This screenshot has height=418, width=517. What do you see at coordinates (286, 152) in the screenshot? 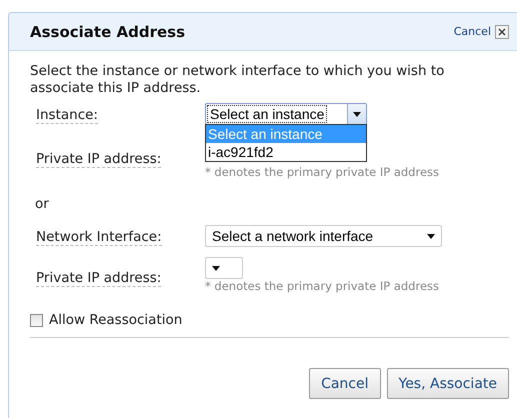
I see `dropdown-option: i-ac921fd2` at bounding box center [286, 152].